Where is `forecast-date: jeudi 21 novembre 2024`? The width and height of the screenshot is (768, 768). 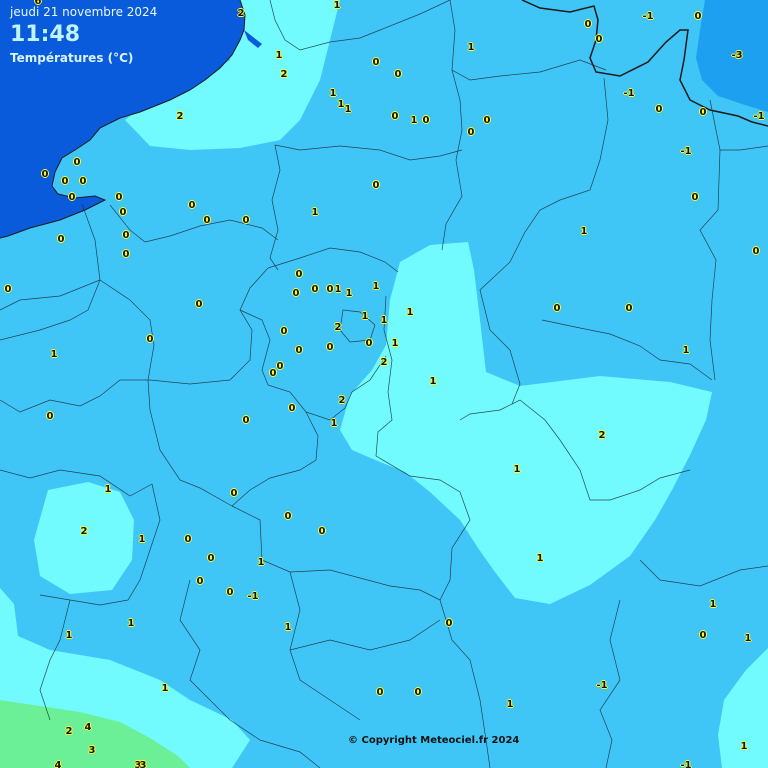
forecast-date: jeudi 21 novembre 2024 is located at coordinates (84, 12).